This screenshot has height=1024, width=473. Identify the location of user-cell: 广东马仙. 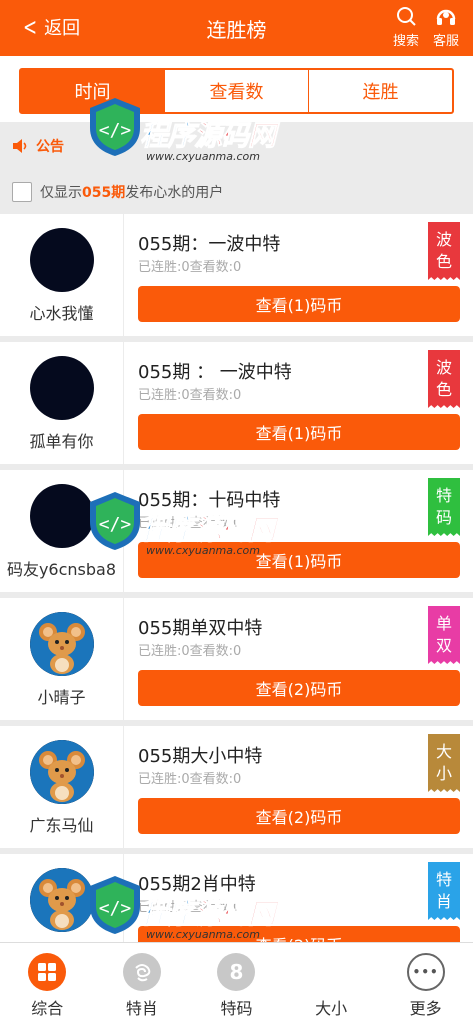
(62, 787).